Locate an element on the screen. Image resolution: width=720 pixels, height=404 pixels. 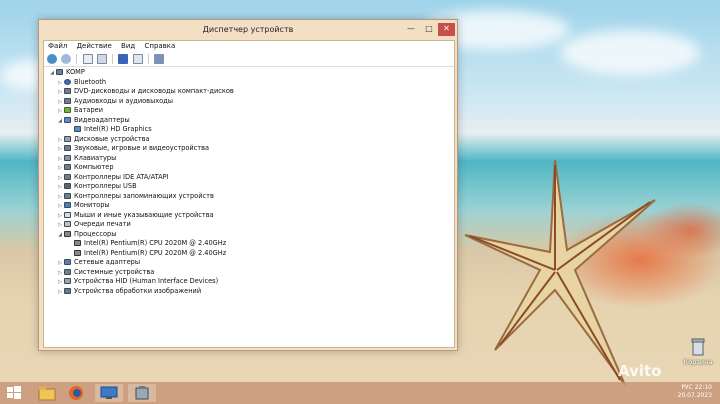
title-bar: Диспетчер устройств — □ ✕ is located at coordinates (248, 30).